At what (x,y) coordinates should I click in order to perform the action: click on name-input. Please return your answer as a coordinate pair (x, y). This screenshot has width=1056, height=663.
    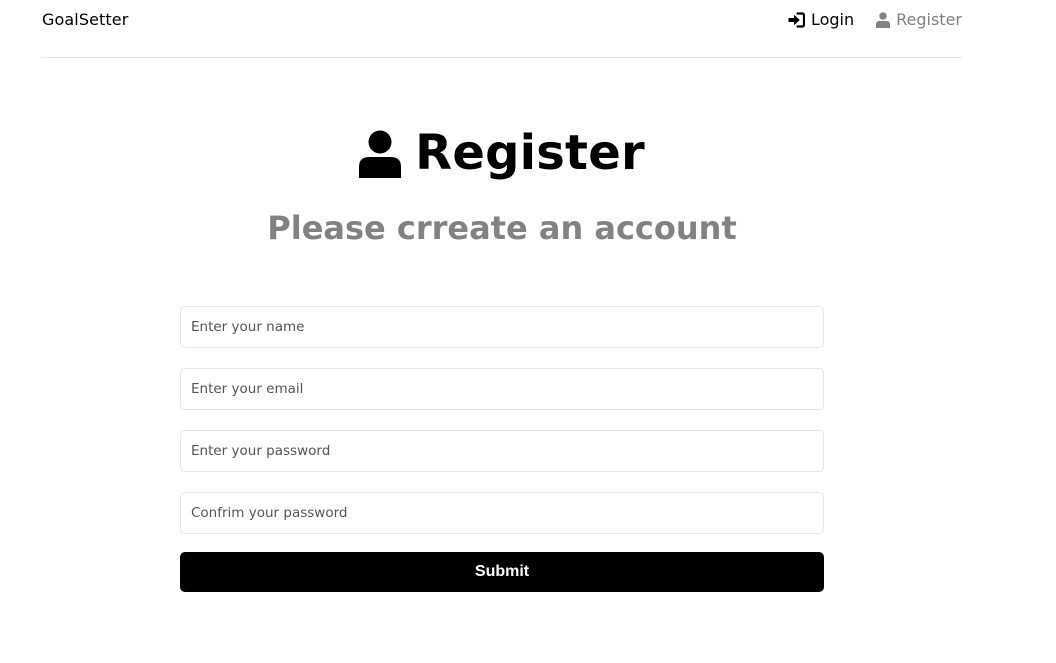
    Looking at the image, I should click on (502, 327).